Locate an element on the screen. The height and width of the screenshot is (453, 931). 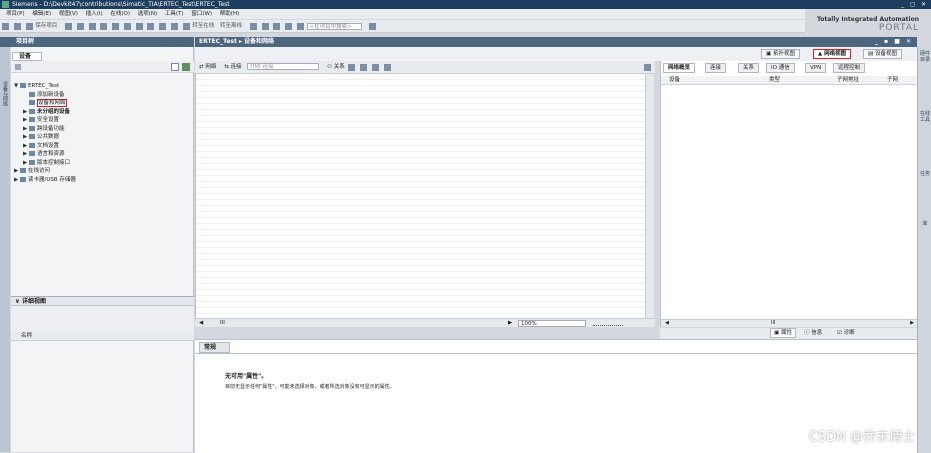
download-icon is located at coordinates (163, 26).